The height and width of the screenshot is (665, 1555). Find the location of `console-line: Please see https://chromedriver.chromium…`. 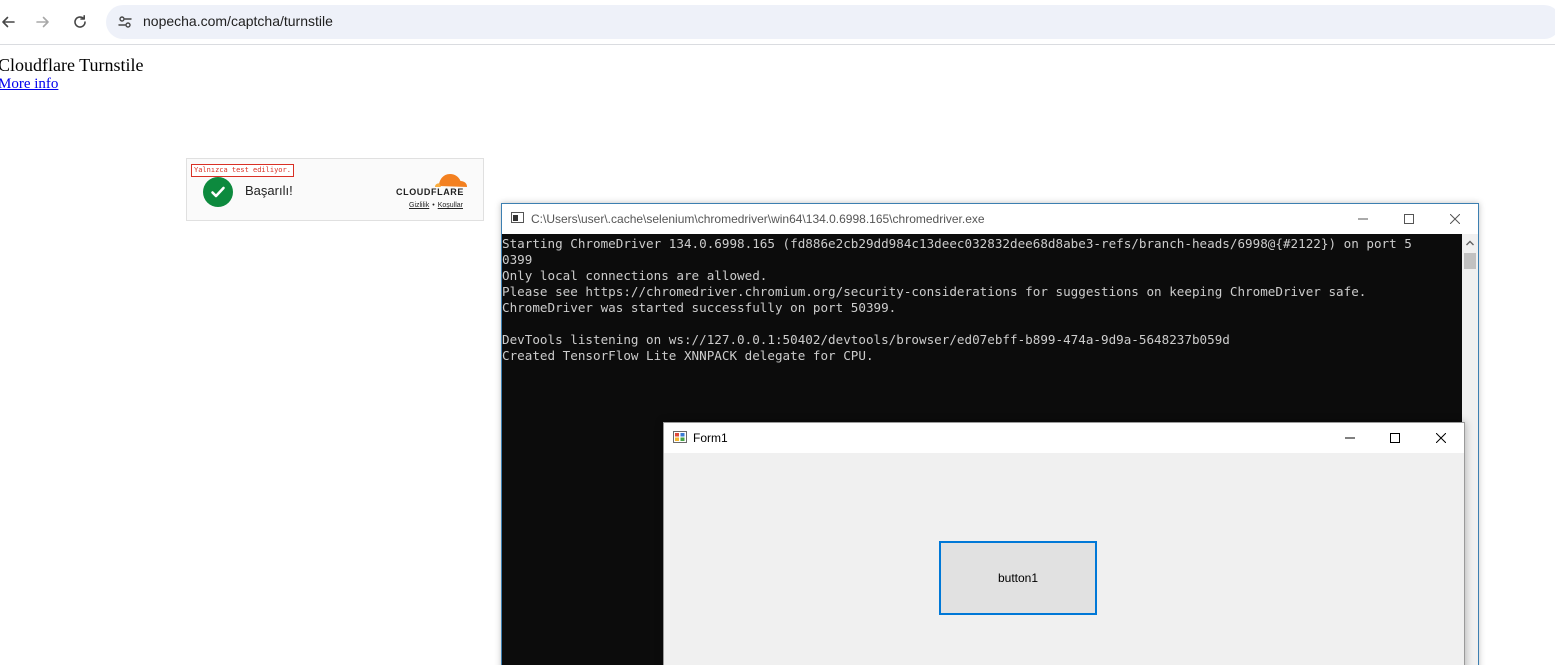

console-line: Please see https://chromedriver.chromium… is located at coordinates (934, 291).